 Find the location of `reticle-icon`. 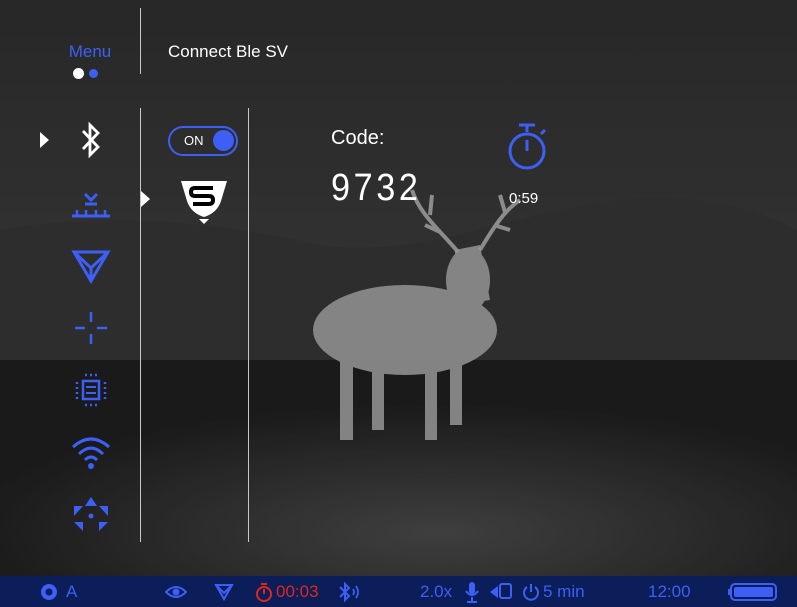

reticle-icon is located at coordinates (91, 328).